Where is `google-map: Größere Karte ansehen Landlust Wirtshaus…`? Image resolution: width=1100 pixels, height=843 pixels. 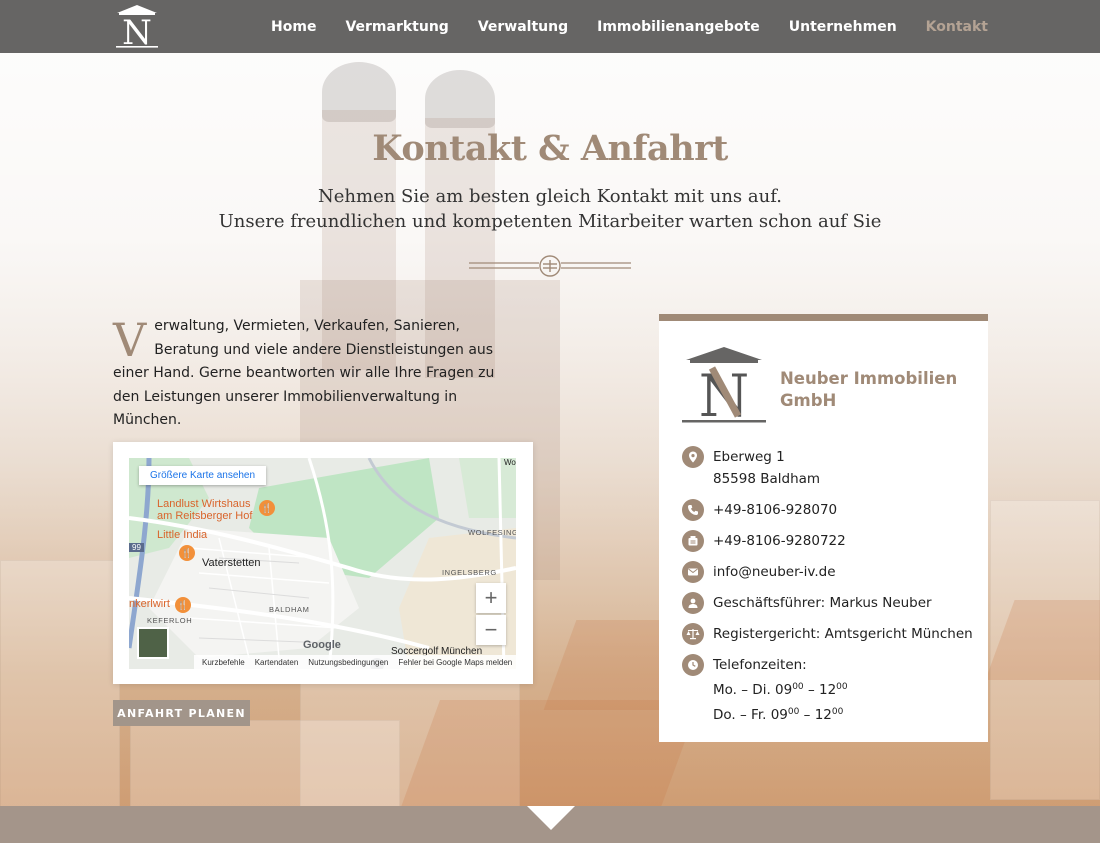
google-map: Größere Karte ansehen Landlust Wirtshaus… is located at coordinates (322, 563).